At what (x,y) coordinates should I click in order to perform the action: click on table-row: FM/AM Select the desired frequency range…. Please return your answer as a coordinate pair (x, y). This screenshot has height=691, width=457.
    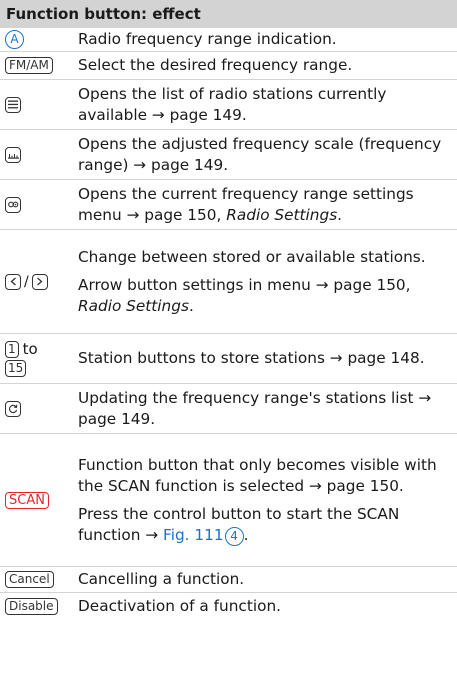
    Looking at the image, I should click on (228, 66).